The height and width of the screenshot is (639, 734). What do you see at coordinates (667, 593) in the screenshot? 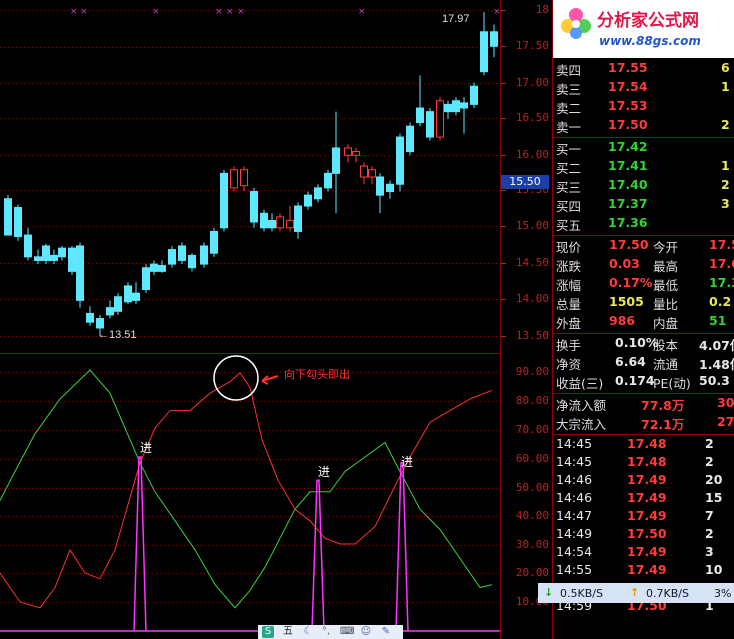
I see `upload-speed: 0.7KB/S` at bounding box center [667, 593].